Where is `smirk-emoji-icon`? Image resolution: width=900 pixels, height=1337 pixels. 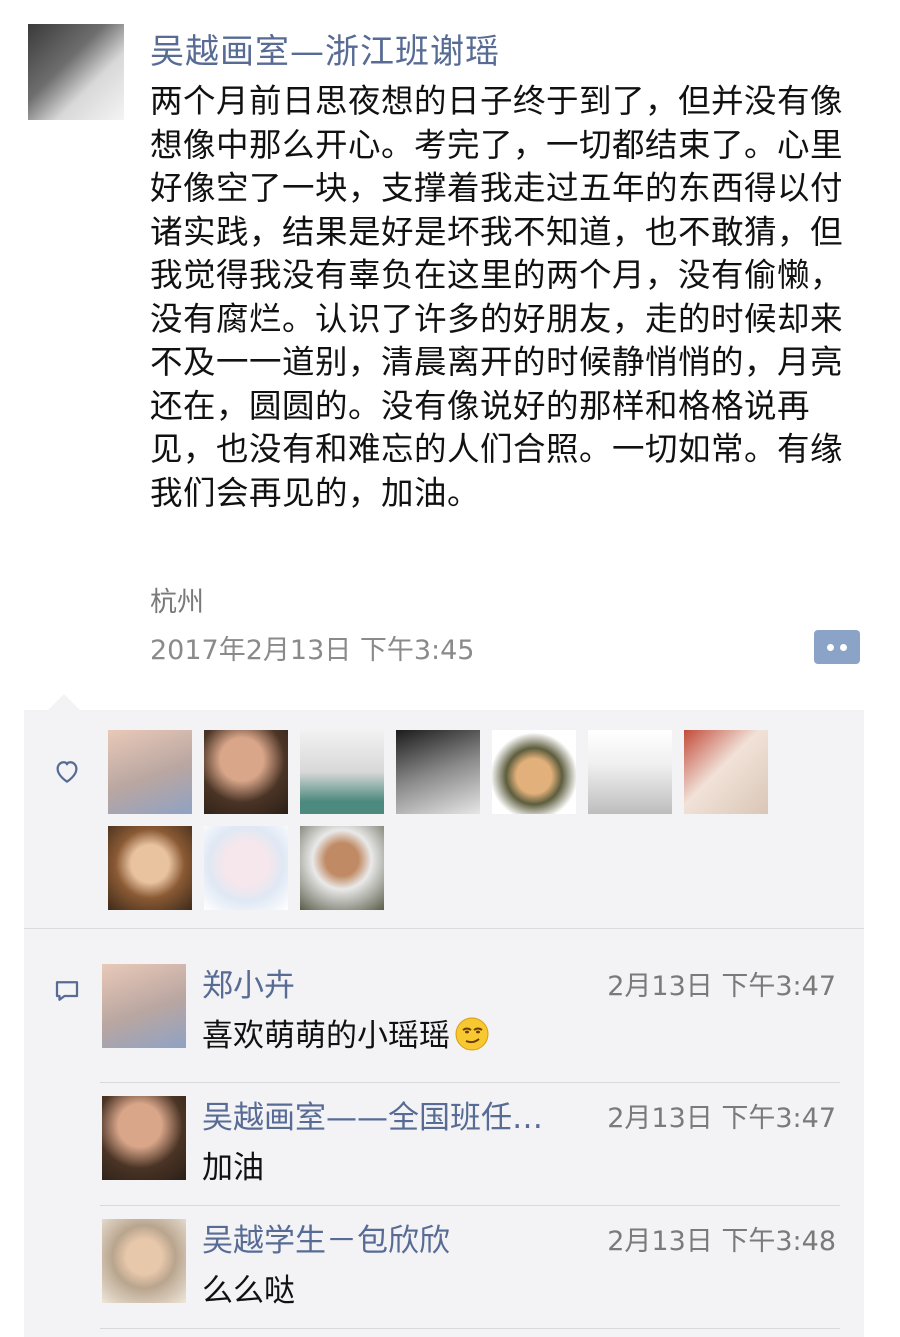 smirk-emoji-icon is located at coordinates (472, 1034).